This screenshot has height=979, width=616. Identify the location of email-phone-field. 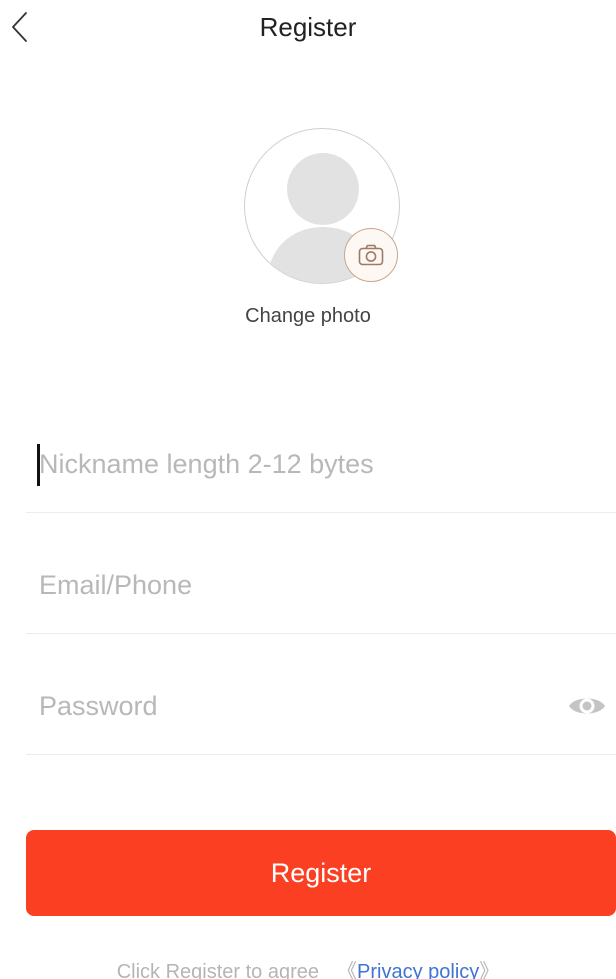
(321, 574).